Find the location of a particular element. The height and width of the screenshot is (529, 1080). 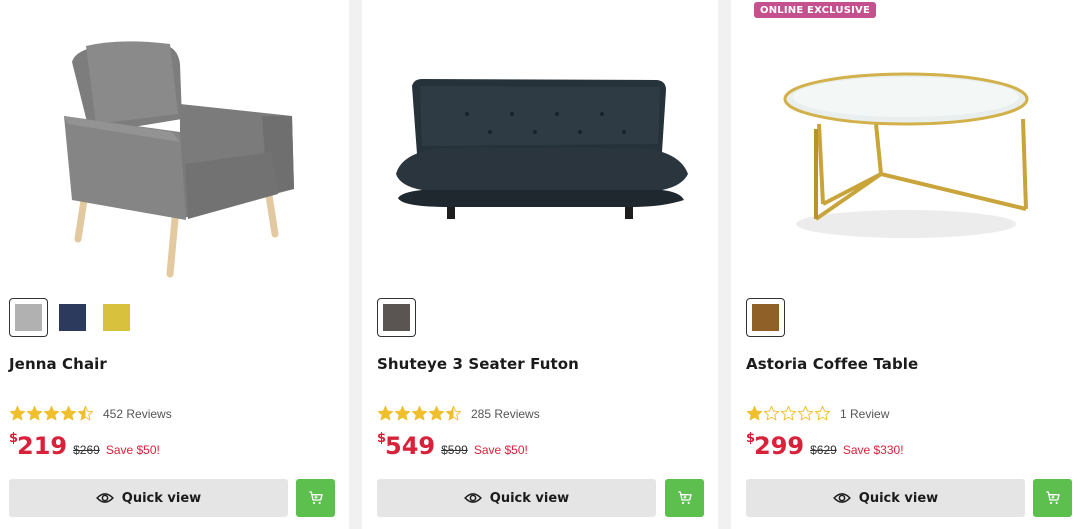

product-title: Astoria Coffee Table is located at coordinates (832, 364).